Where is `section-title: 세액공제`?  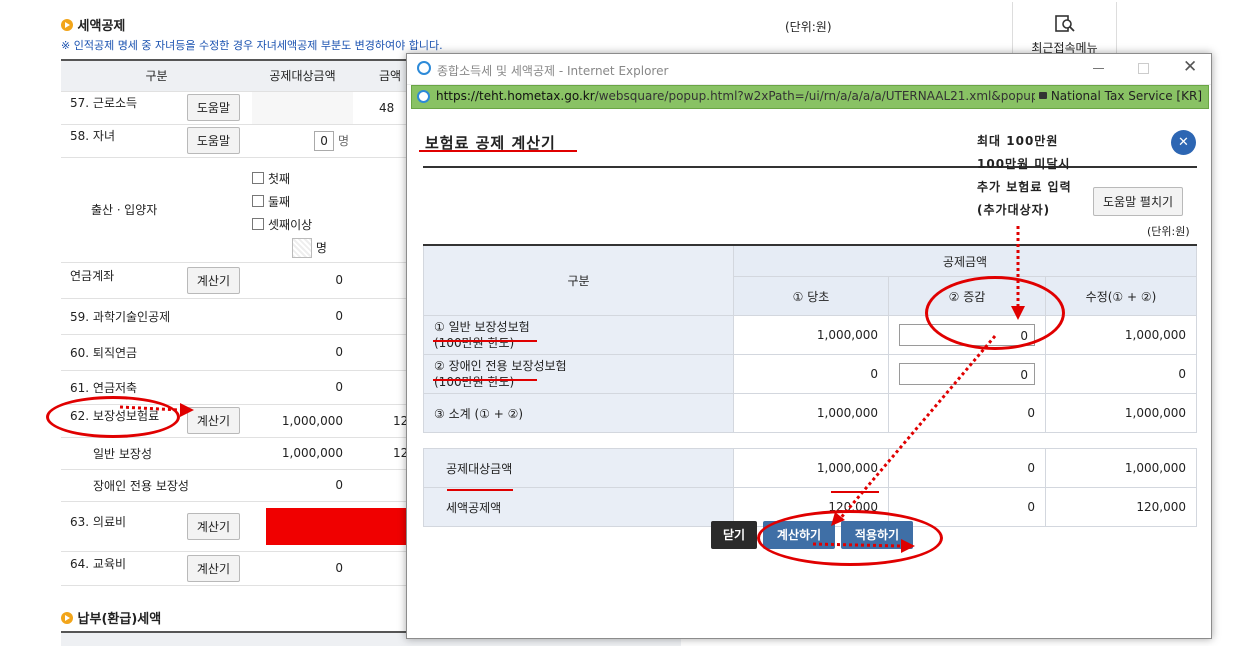
section-title: 세액공제 is located at coordinates (93, 24).